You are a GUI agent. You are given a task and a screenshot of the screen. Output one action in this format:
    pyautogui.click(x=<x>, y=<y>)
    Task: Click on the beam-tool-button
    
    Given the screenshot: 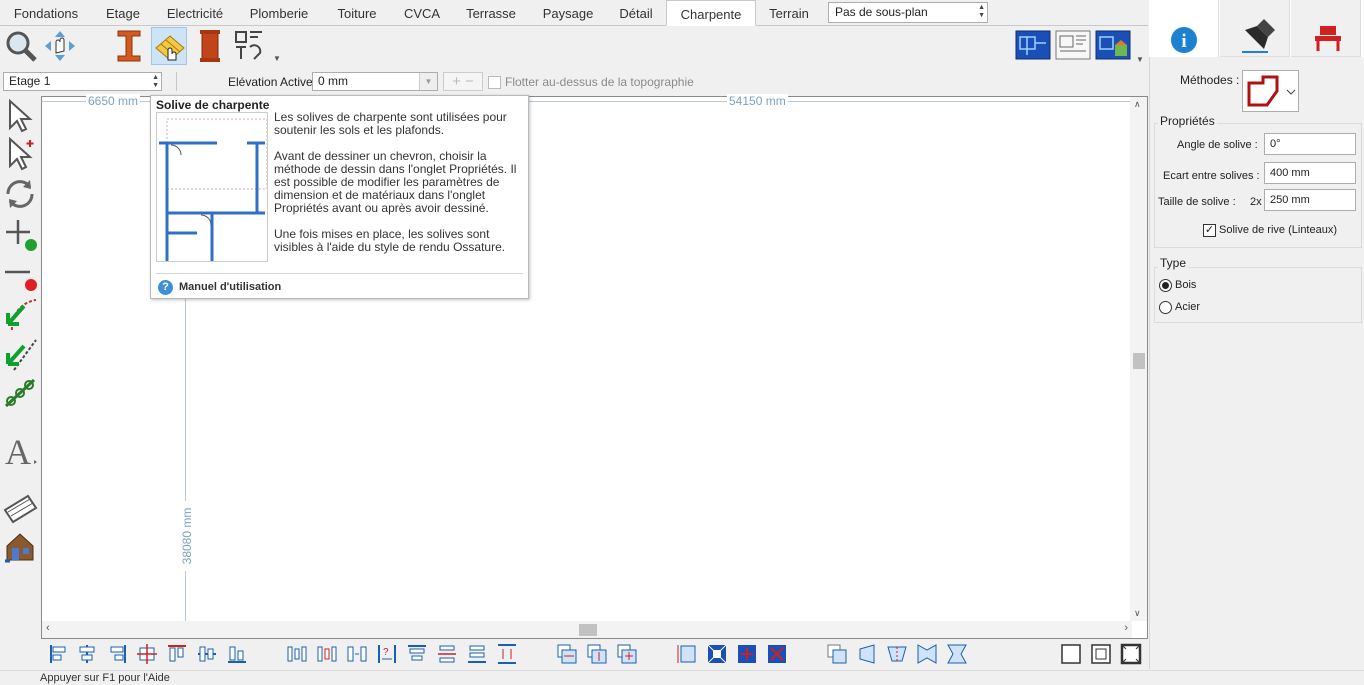 What is the action you would take?
    pyautogui.click(x=128, y=46)
    